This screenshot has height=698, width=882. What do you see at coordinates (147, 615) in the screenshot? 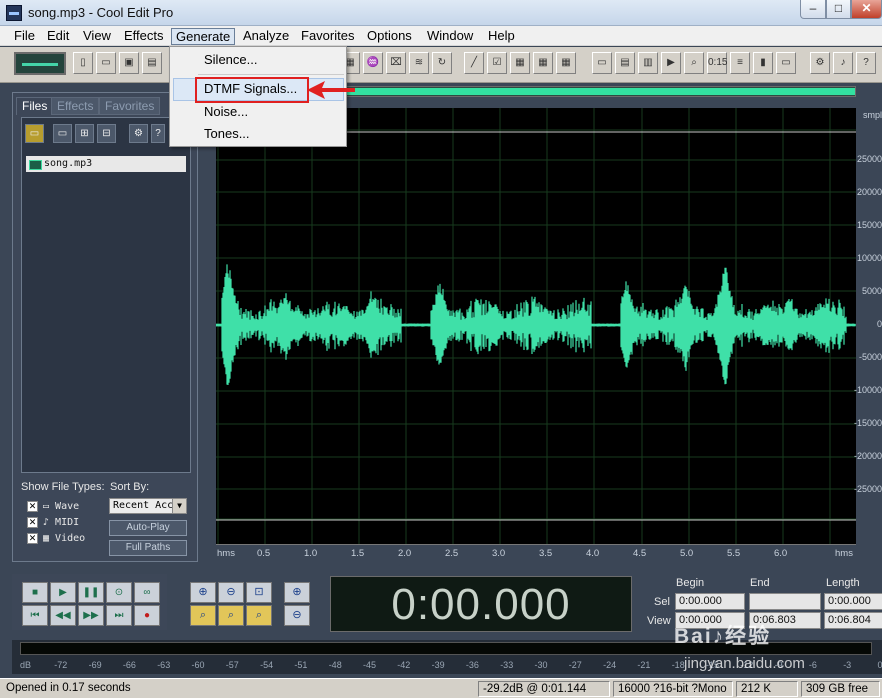
I see `record-button: ●` at bounding box center [147, 615].